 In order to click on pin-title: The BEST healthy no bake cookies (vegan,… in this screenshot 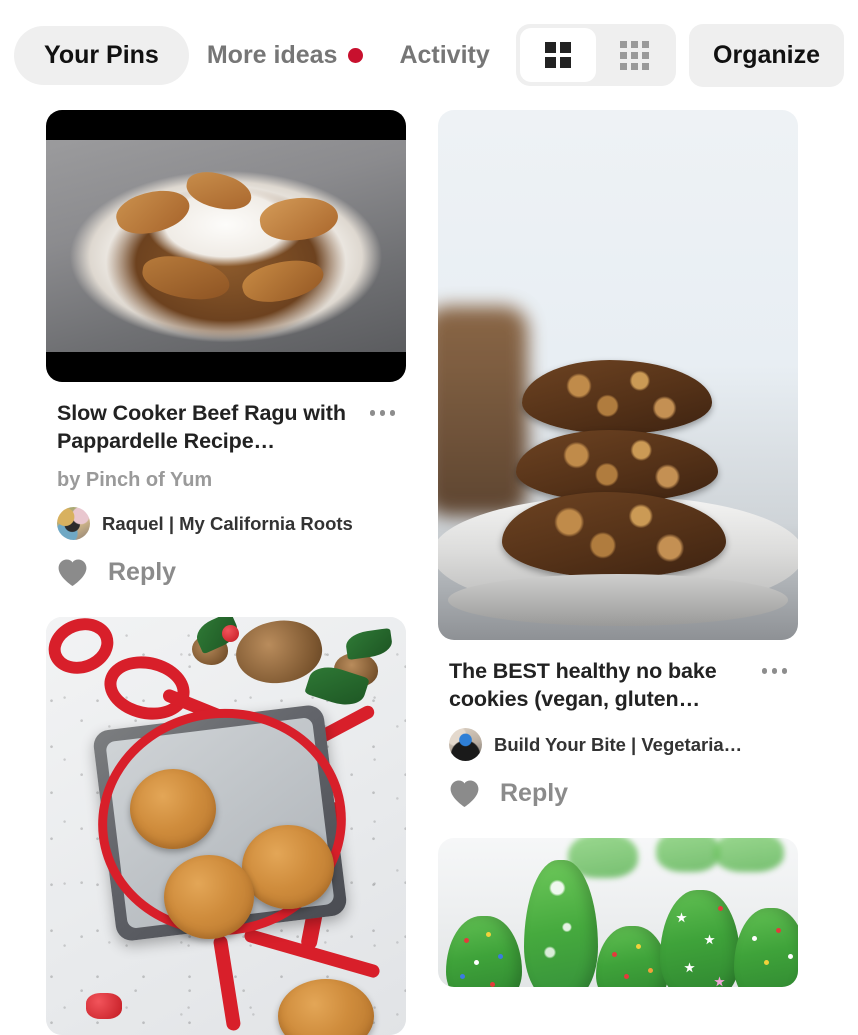, I will do `click(583, 685)`.